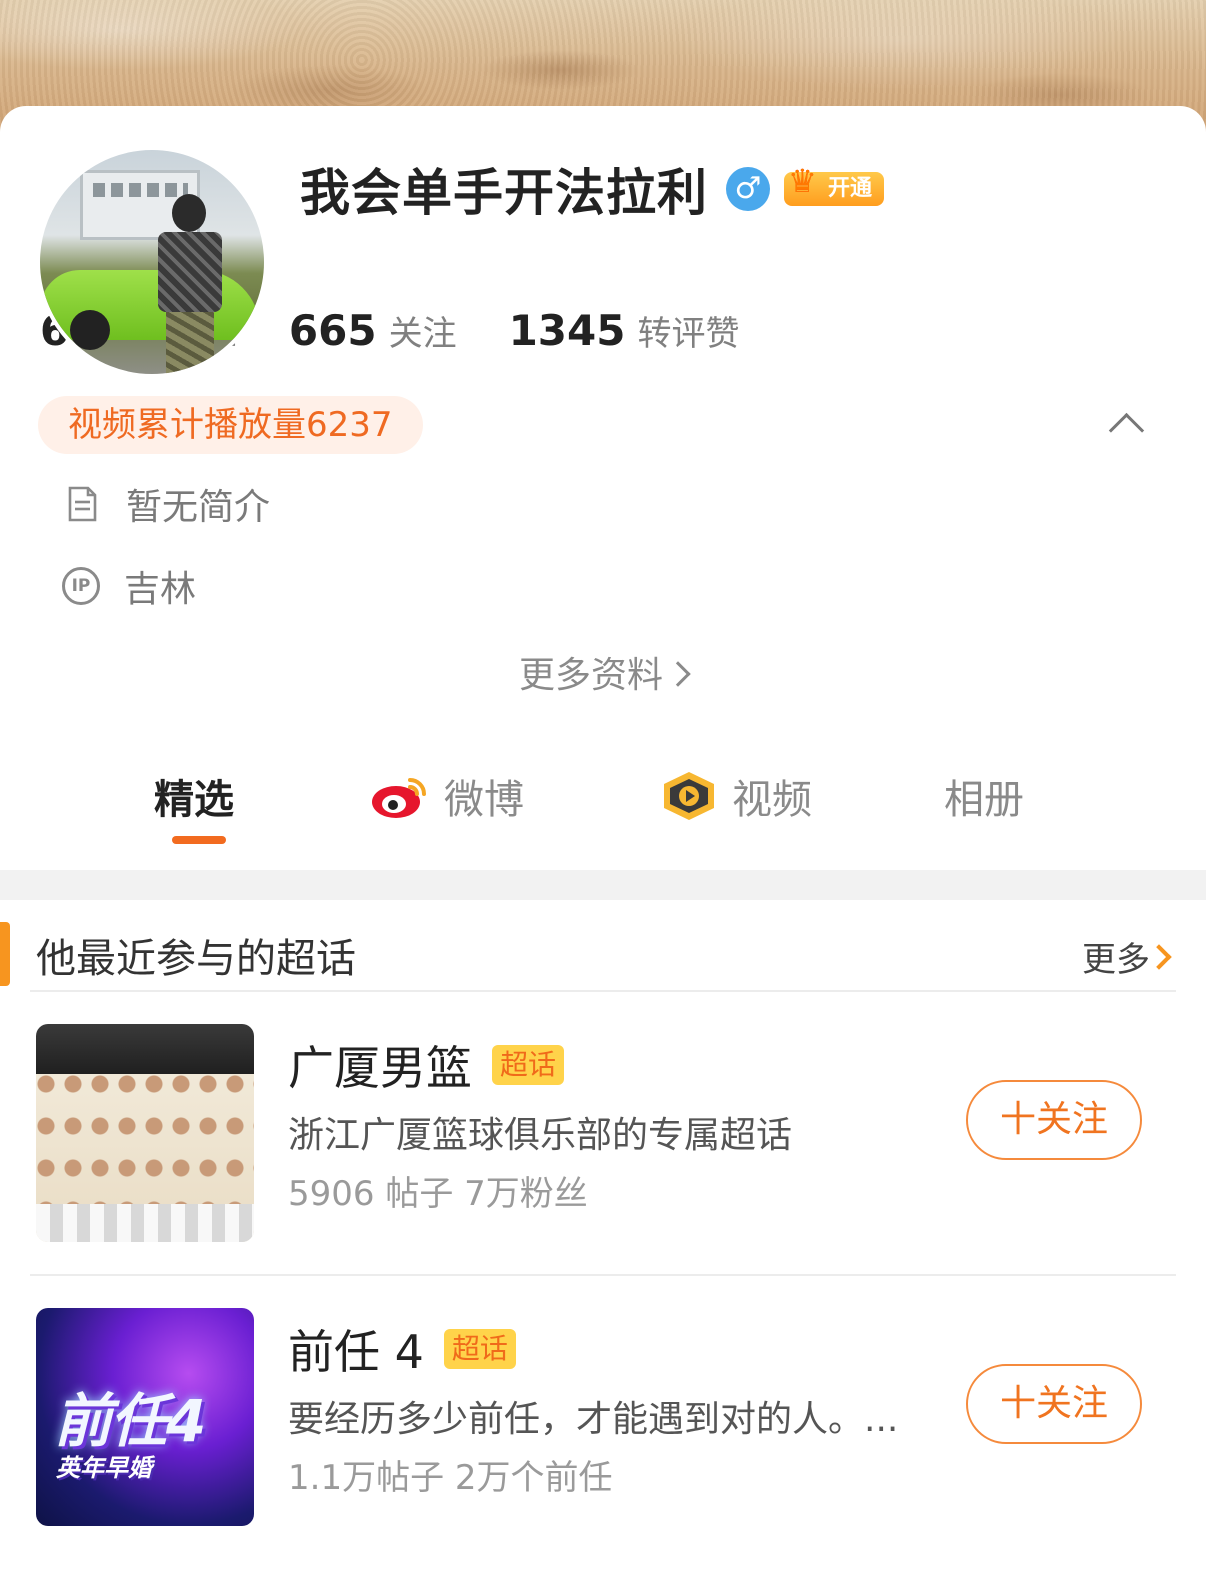 This screenshot has width=1206, height=1596. What do you see at coordinates (447, 796) in the screenshot?
I see `tab-weibo: 微博` at bounding box center [447, 796].